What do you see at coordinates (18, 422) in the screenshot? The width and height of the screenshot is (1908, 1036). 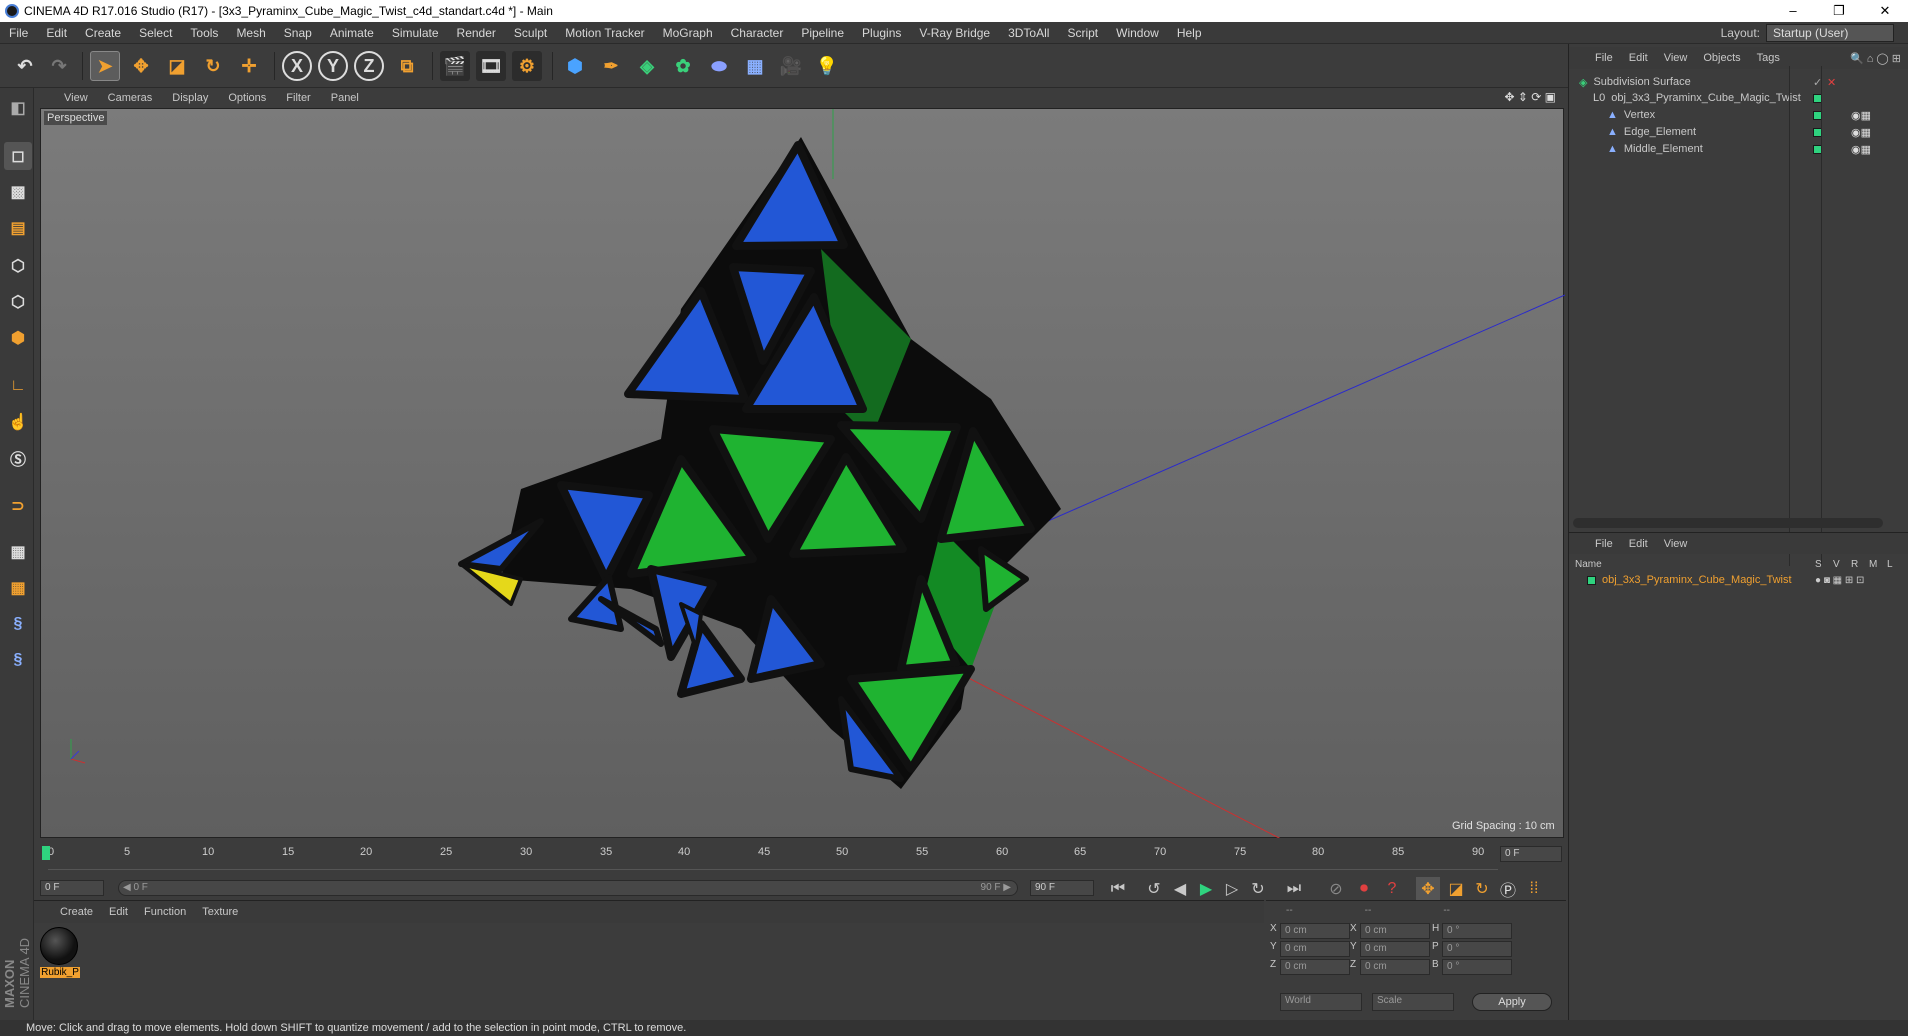 I see `tweak-mode-icon: ☝` at bounding box center [18, 422].